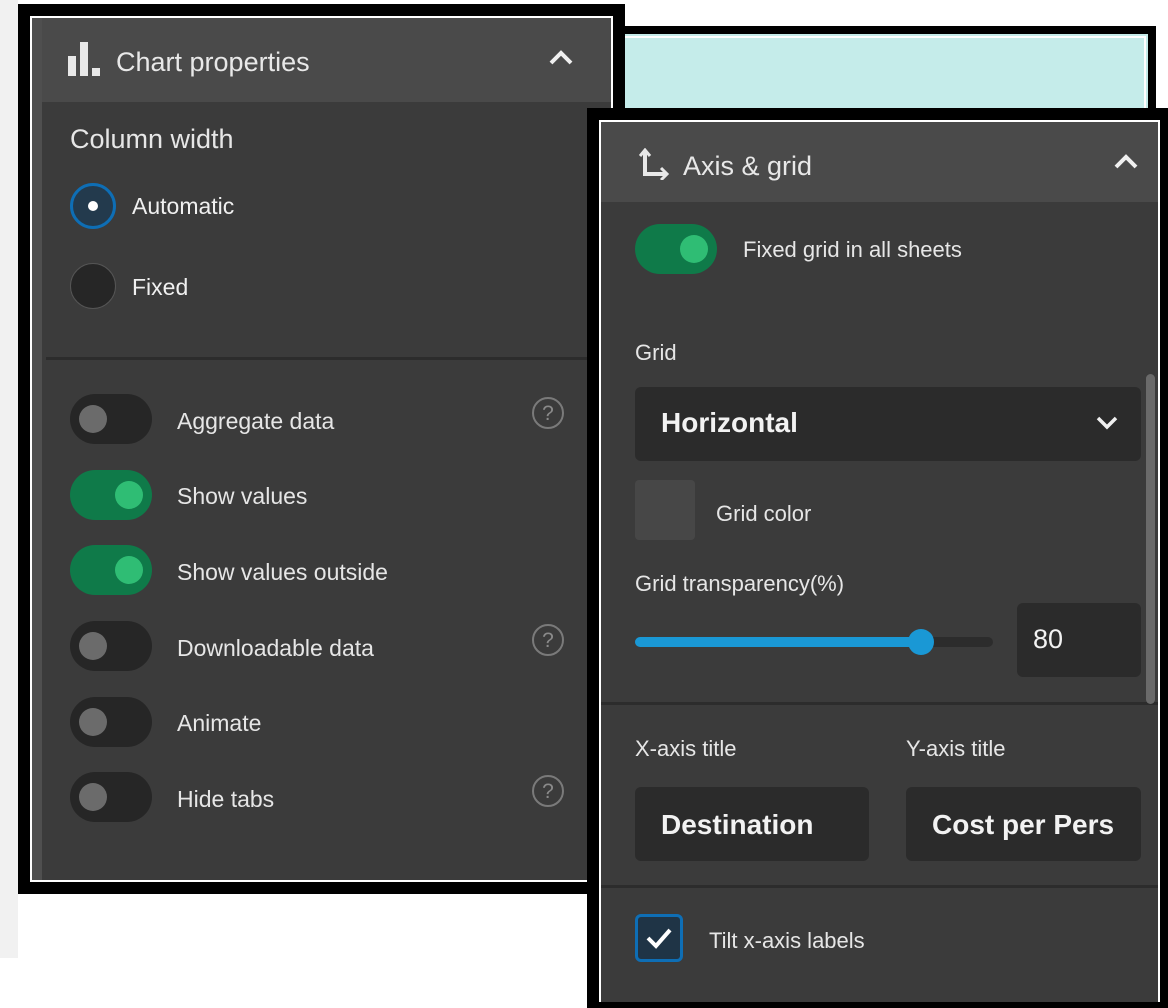 The width and height of the screenshot is (1168, 1008). What do you see at coordinates (282, 572) in the screenshot?
I see `show-values-outside-label: Show values outside` at bounding box center [282, 572].